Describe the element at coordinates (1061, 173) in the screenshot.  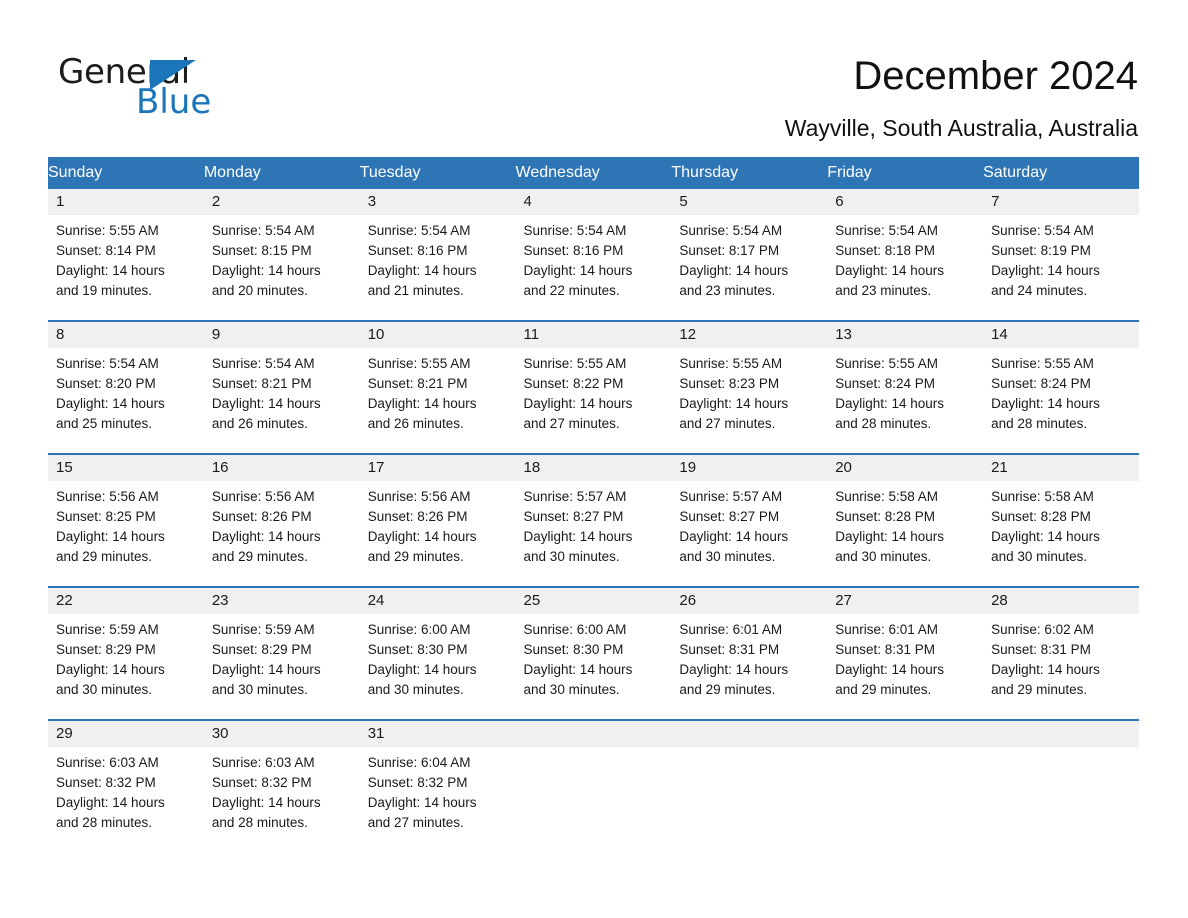
I see `weekday-header-saturday: Saturday` at that location.